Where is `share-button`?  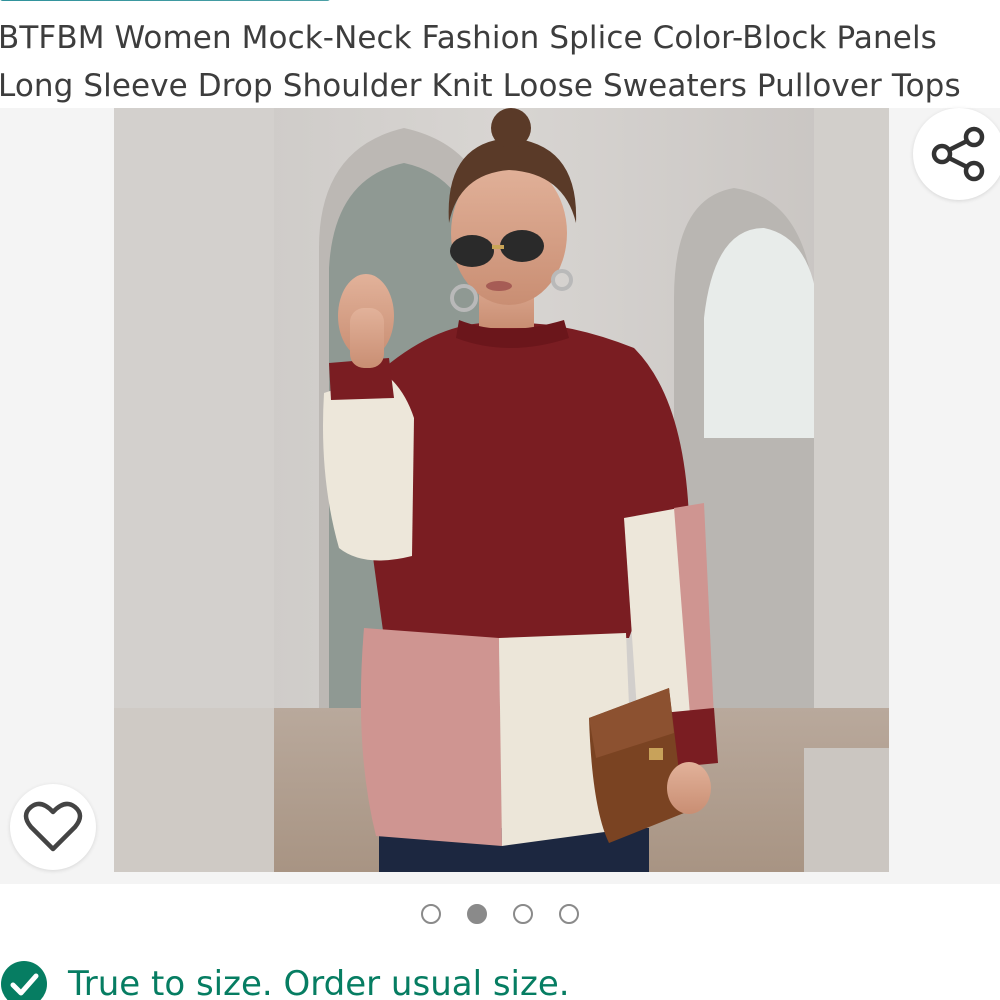 share-button is located at coordinates (956, 154).